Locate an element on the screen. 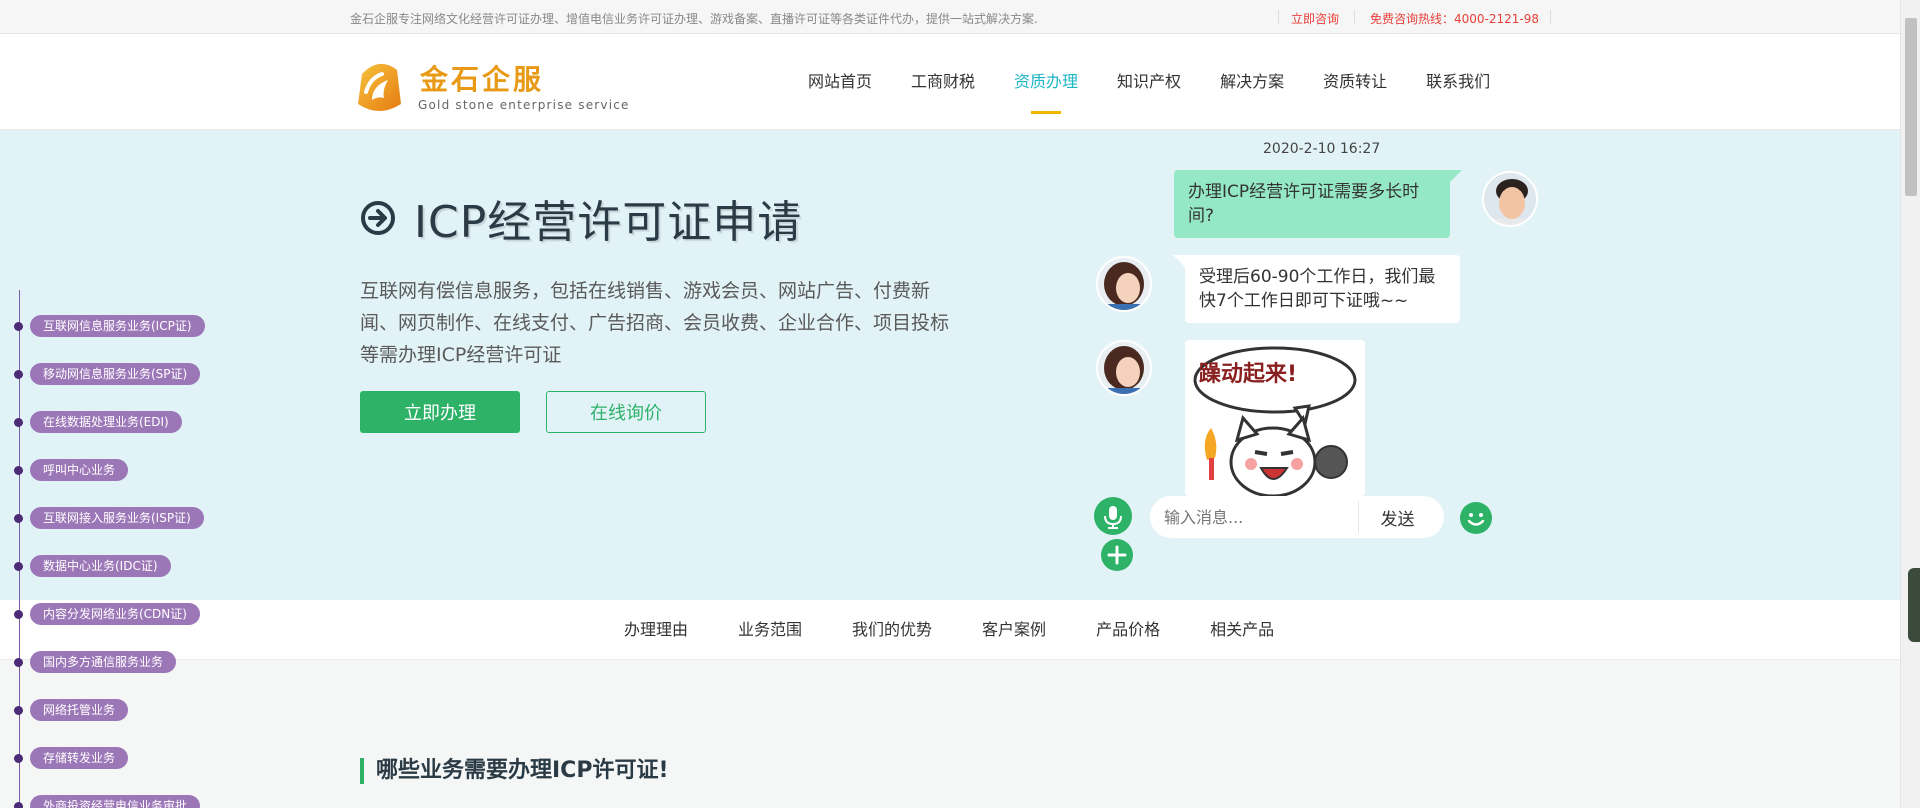  sidebar-item-label: 存储转发业务 is located at coordinates (79, 758).